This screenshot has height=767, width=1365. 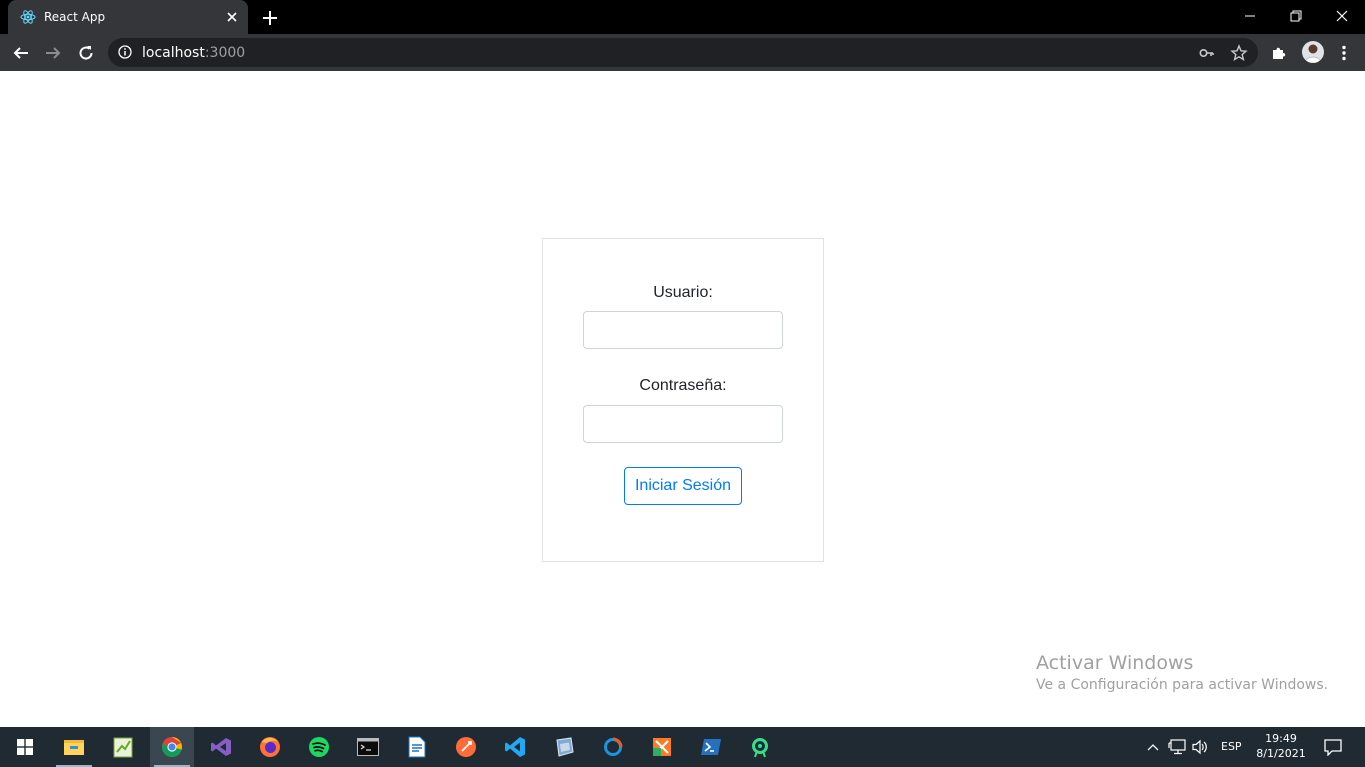 I want to click on file-explorer-icon, so click(x=74, y=747).